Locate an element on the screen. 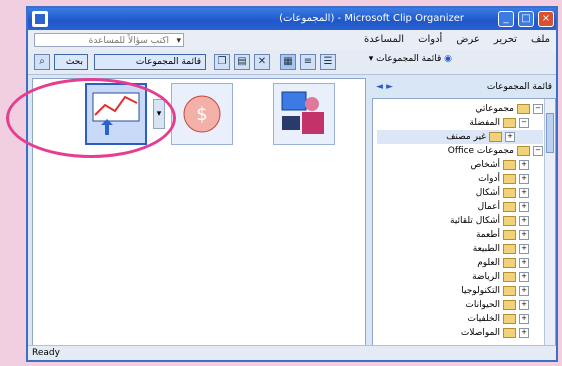  annotation-circle is located at coordinates (91, 118).